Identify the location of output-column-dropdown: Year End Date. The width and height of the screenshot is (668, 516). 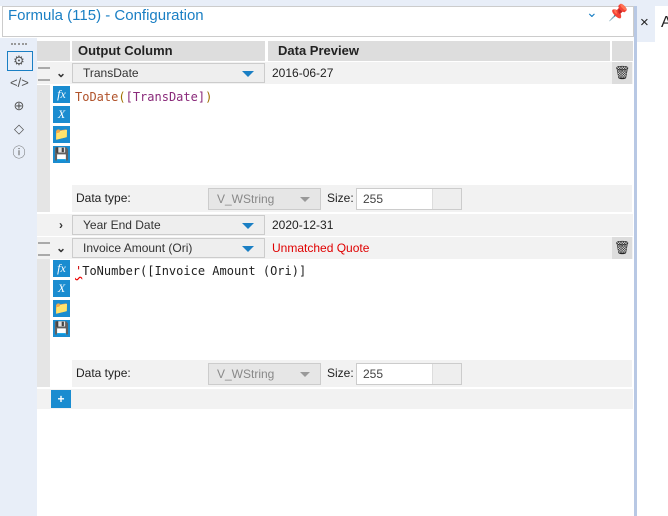
(168, 225).